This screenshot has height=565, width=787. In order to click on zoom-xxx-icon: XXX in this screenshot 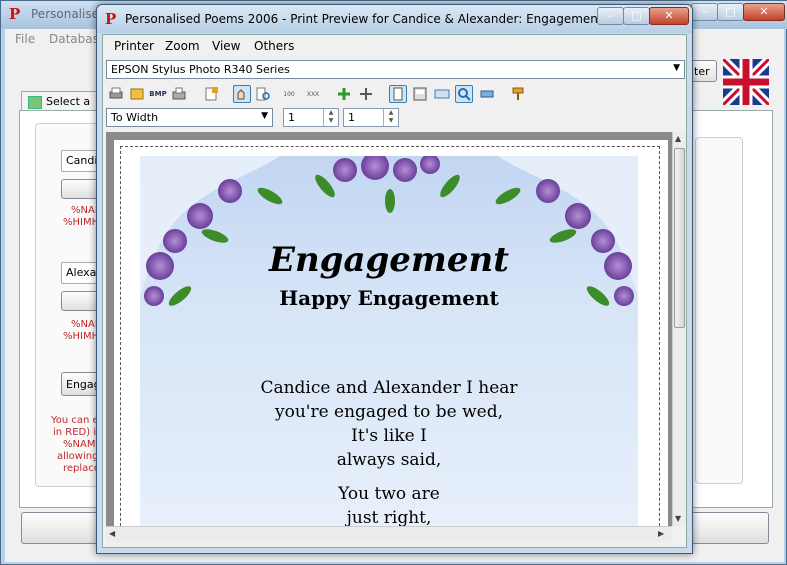, I will do `click(313, 94)`.